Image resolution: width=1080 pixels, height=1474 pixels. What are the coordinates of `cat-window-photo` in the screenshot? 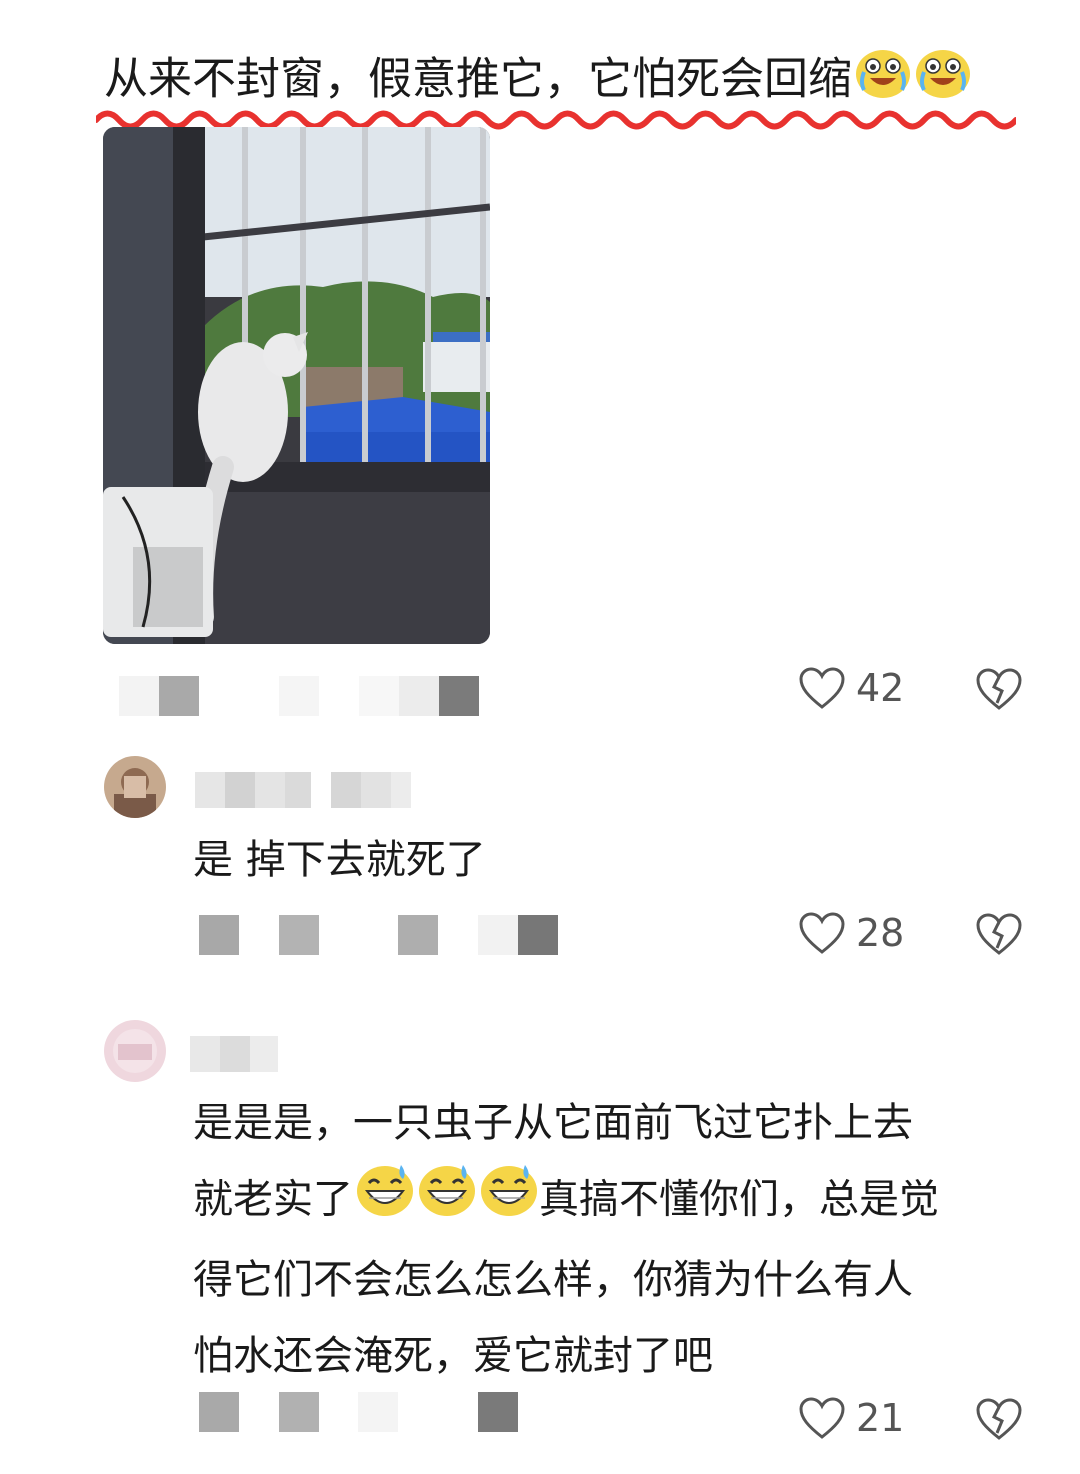 It's located at (296, 385).